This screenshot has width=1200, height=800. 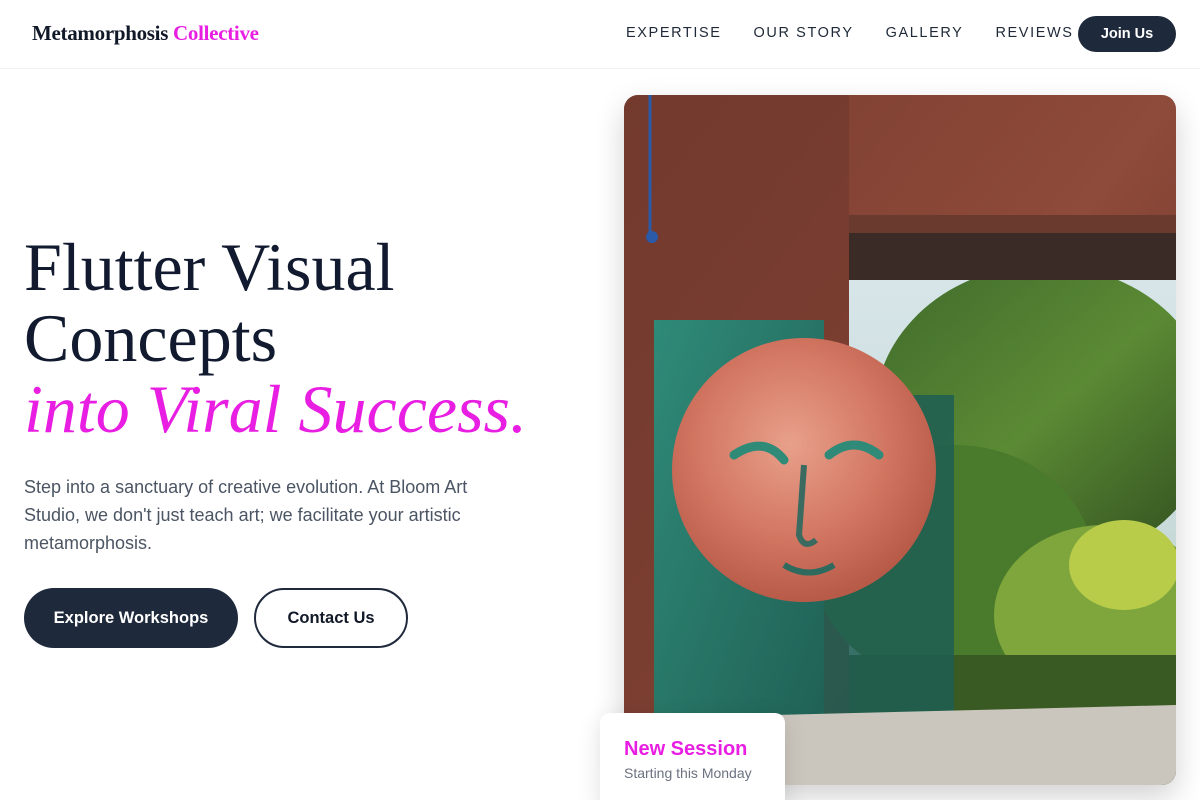 What do you see at coordinates (216, 33) in the screenshot?
I see `brand-accent: Collective` at bounding box center [216, 33].